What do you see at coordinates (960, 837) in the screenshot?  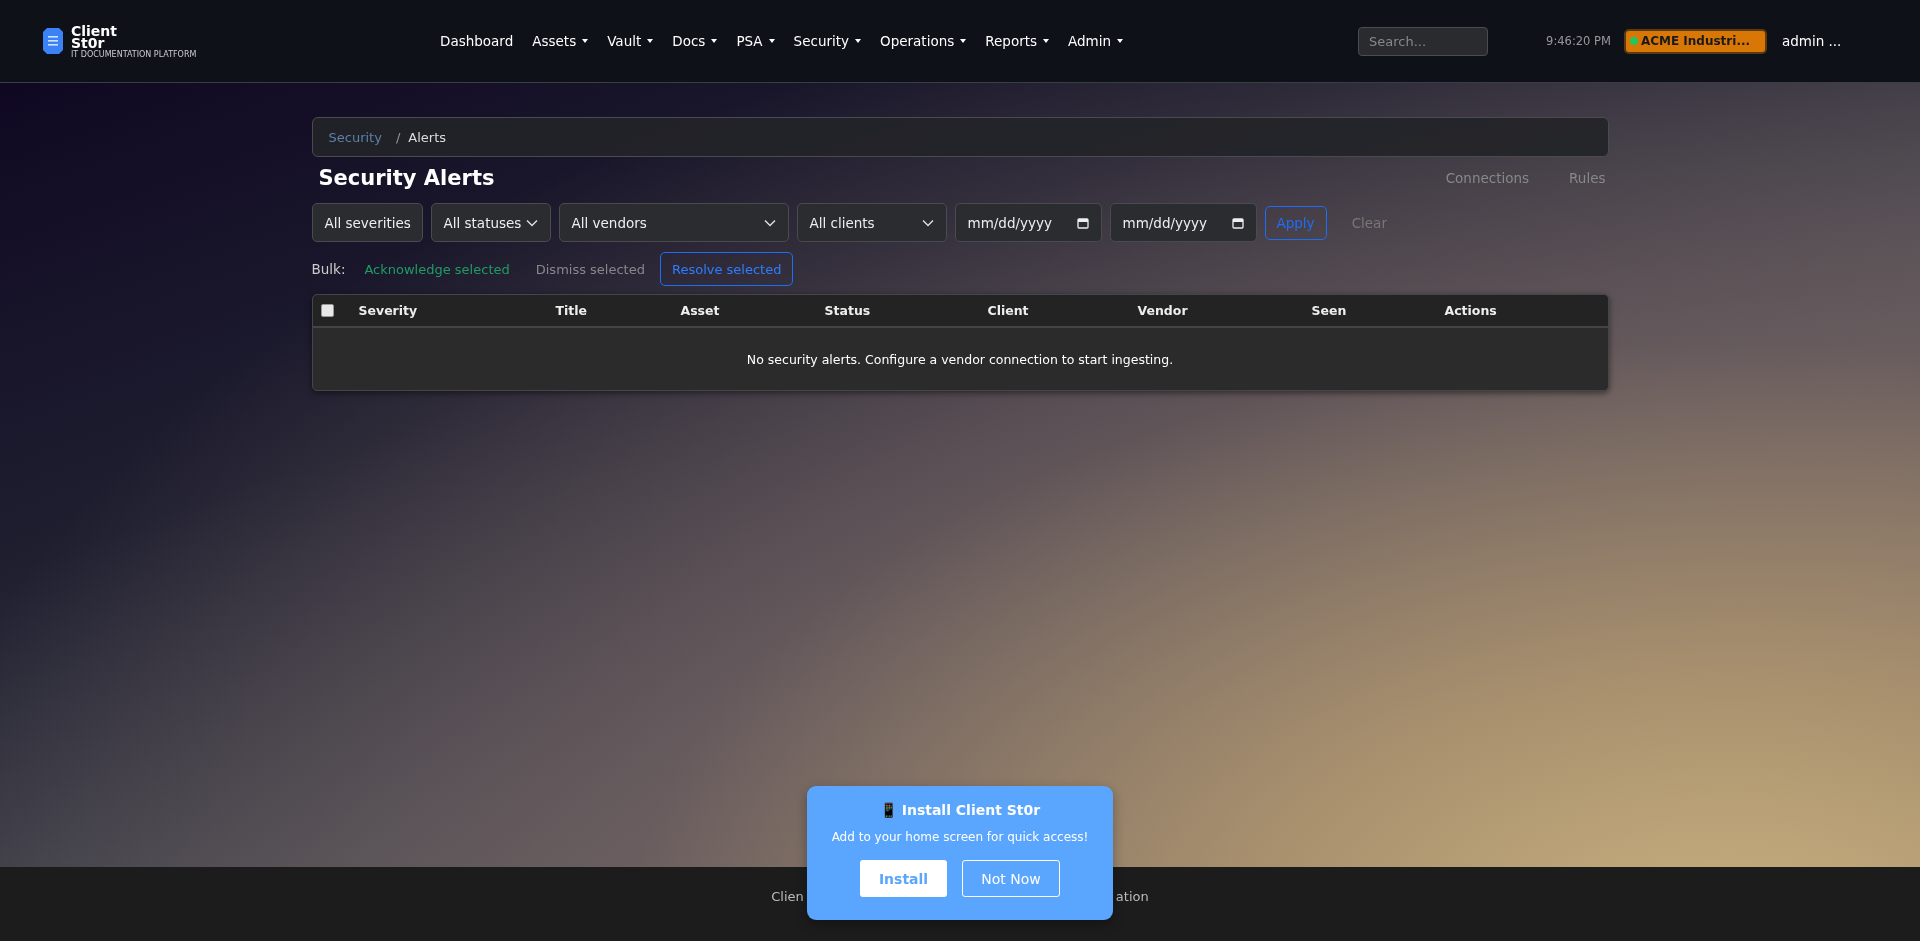 I see `install-prompt-message: Add to your home screen for quick access!` at bounding box center [960, 837].